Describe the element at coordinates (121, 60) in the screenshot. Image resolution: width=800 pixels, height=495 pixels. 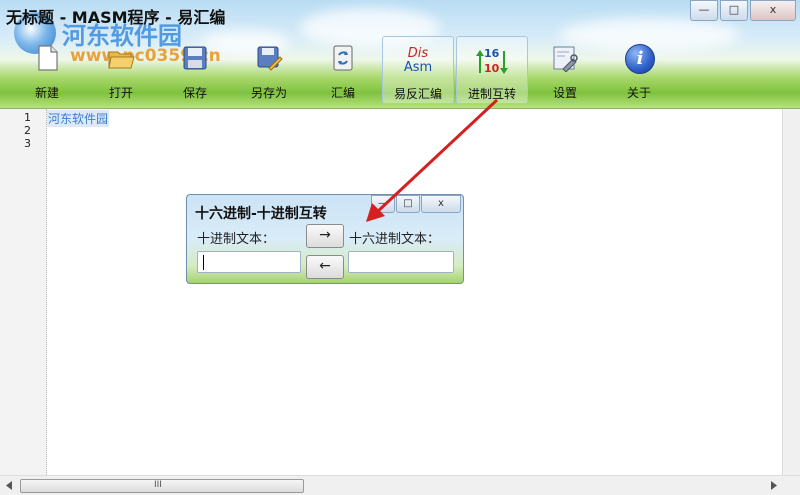
I see `open-folder-icon` at that location.